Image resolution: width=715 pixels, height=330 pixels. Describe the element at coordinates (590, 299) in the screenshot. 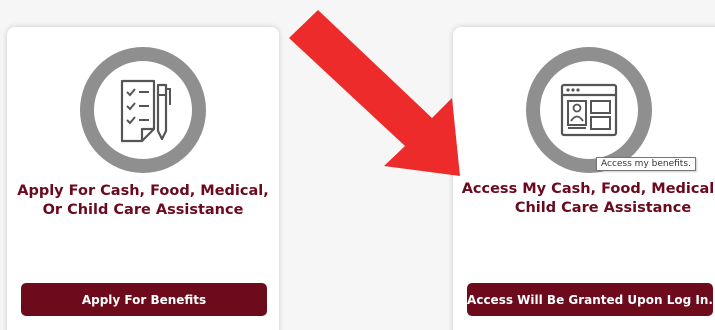

I see `access-granted-upon-login-button: Access Will Be Granted Upon Log In.` at that location.